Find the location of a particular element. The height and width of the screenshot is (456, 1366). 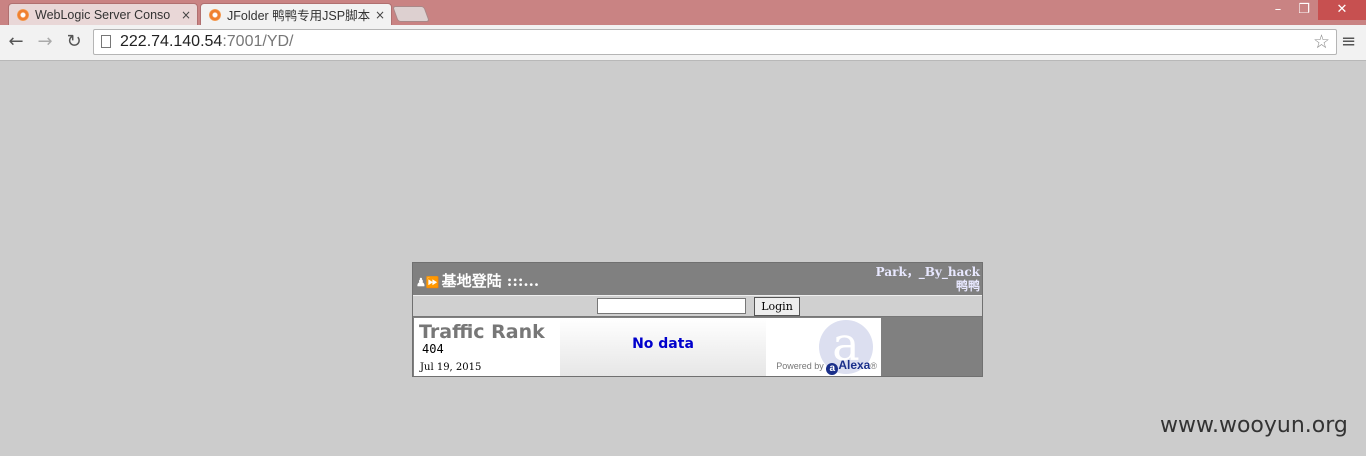

alexa-trademark: ® is located at coordinates (873, 366).